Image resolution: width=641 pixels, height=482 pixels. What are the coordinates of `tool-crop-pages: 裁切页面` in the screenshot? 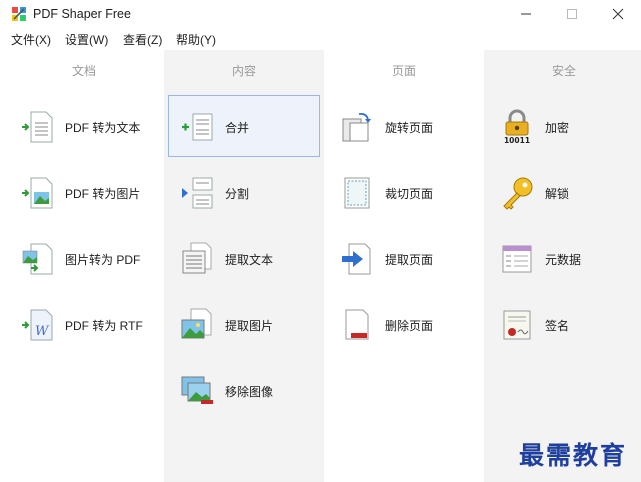 It's located at (404, 192).